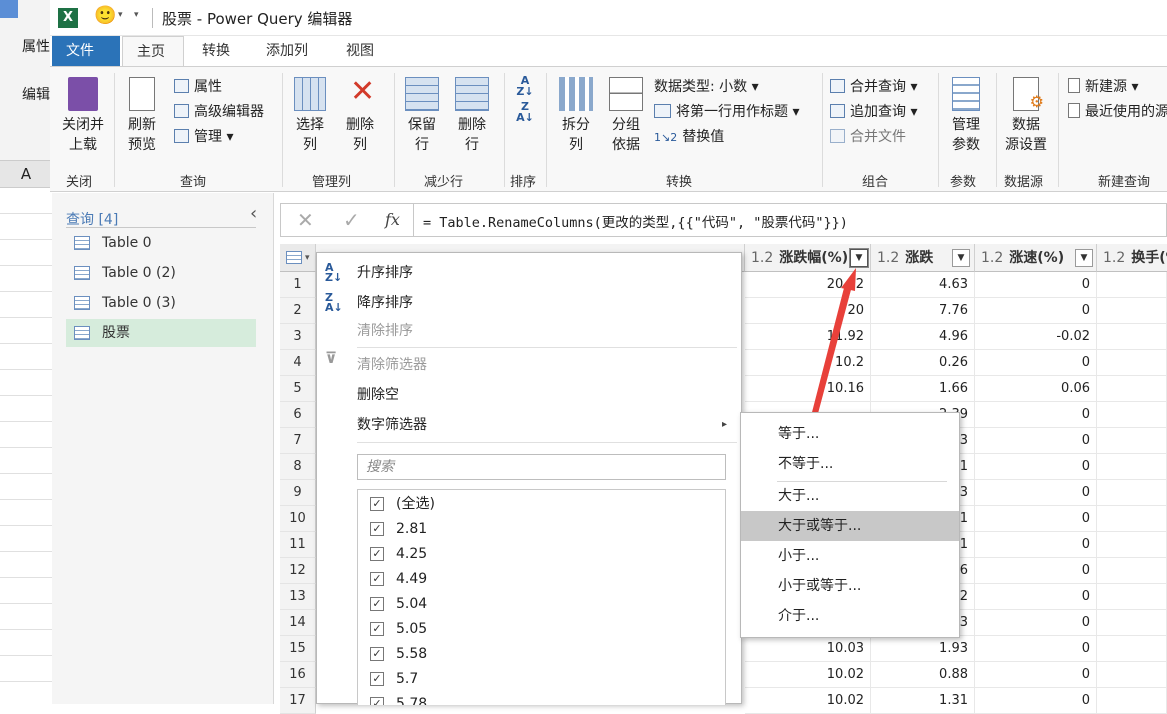  What do you see at coordinates (529, 273) in the screenshot?
I see `menu-sort-ascending: A Z↓ 升序排序` at bounding box center [529, 273].